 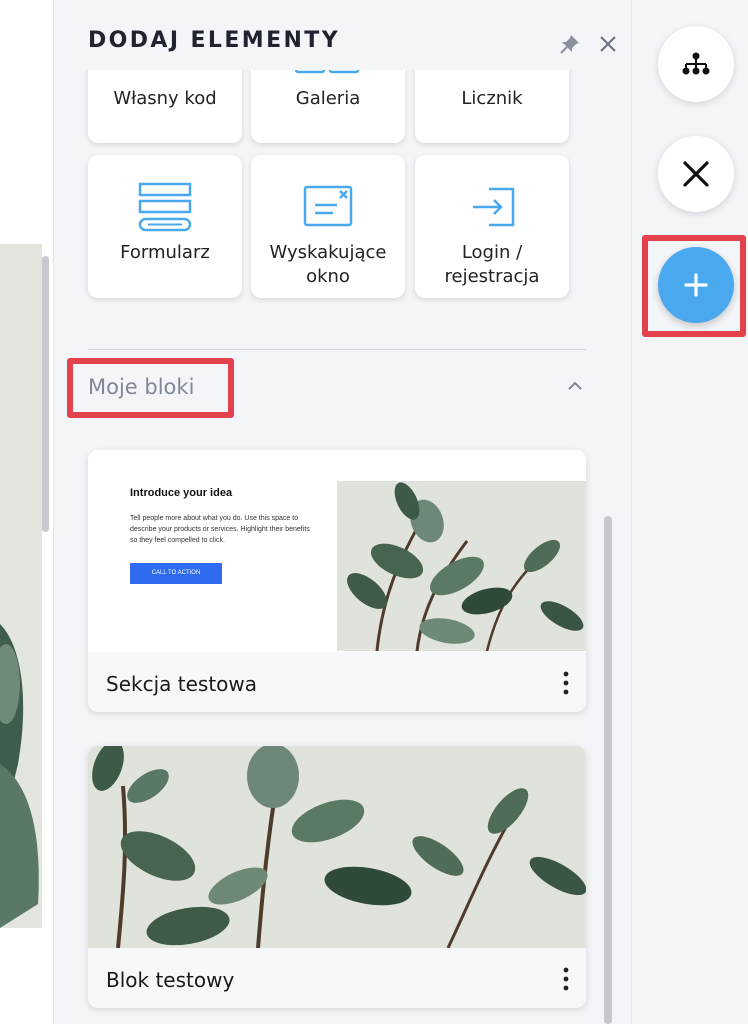 What do you see at coordinates (328, 252) in the screenshot?
I see `element-label-line1: Wyskakujące` at bounding box center [328, 252].